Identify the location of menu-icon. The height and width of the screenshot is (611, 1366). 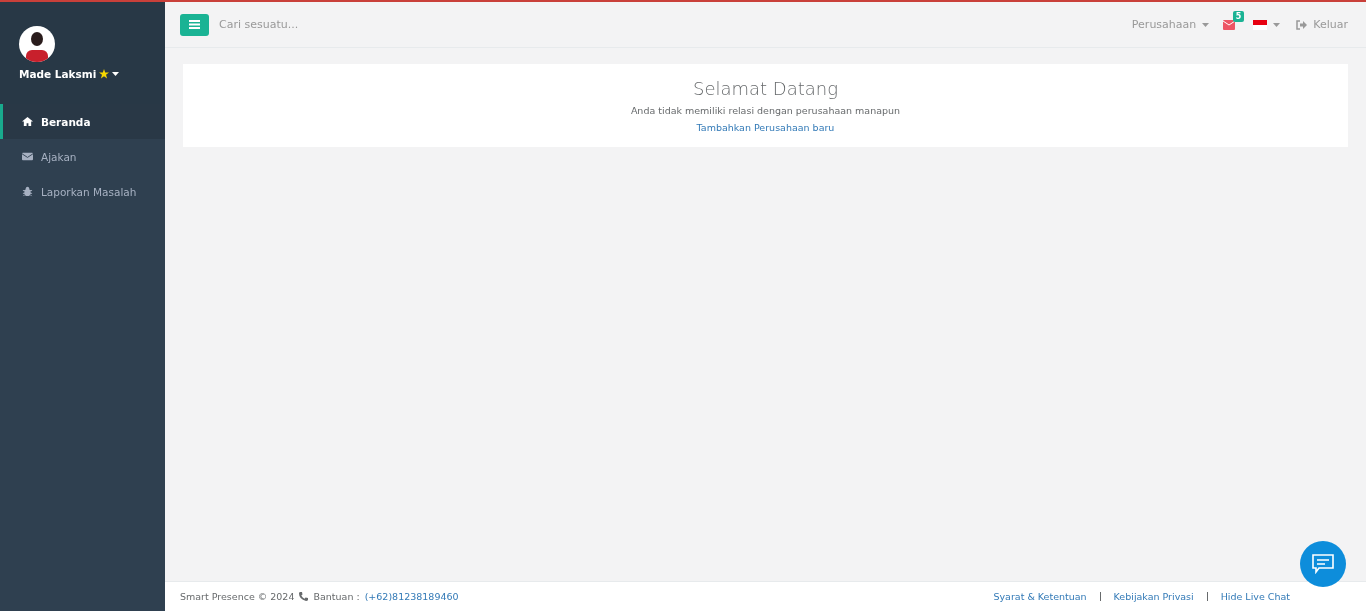
(194, 24).